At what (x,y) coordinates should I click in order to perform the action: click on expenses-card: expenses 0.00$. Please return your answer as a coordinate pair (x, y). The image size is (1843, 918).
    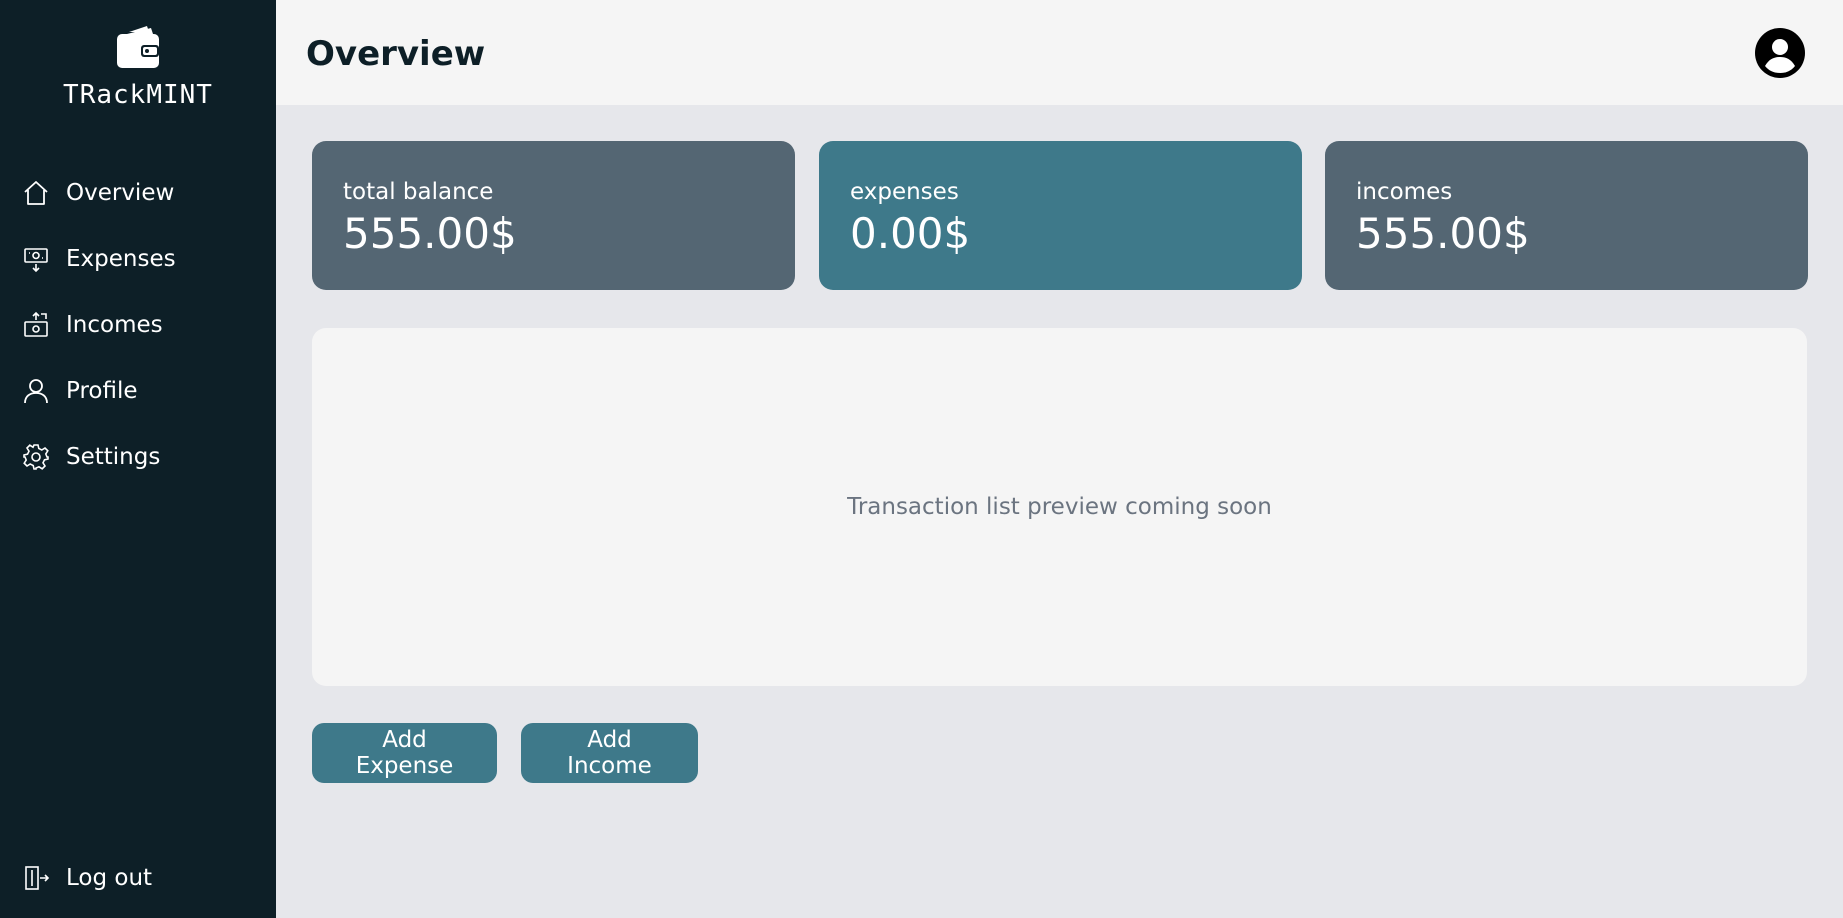
    Looking at the image, I should click on (1060, 215).